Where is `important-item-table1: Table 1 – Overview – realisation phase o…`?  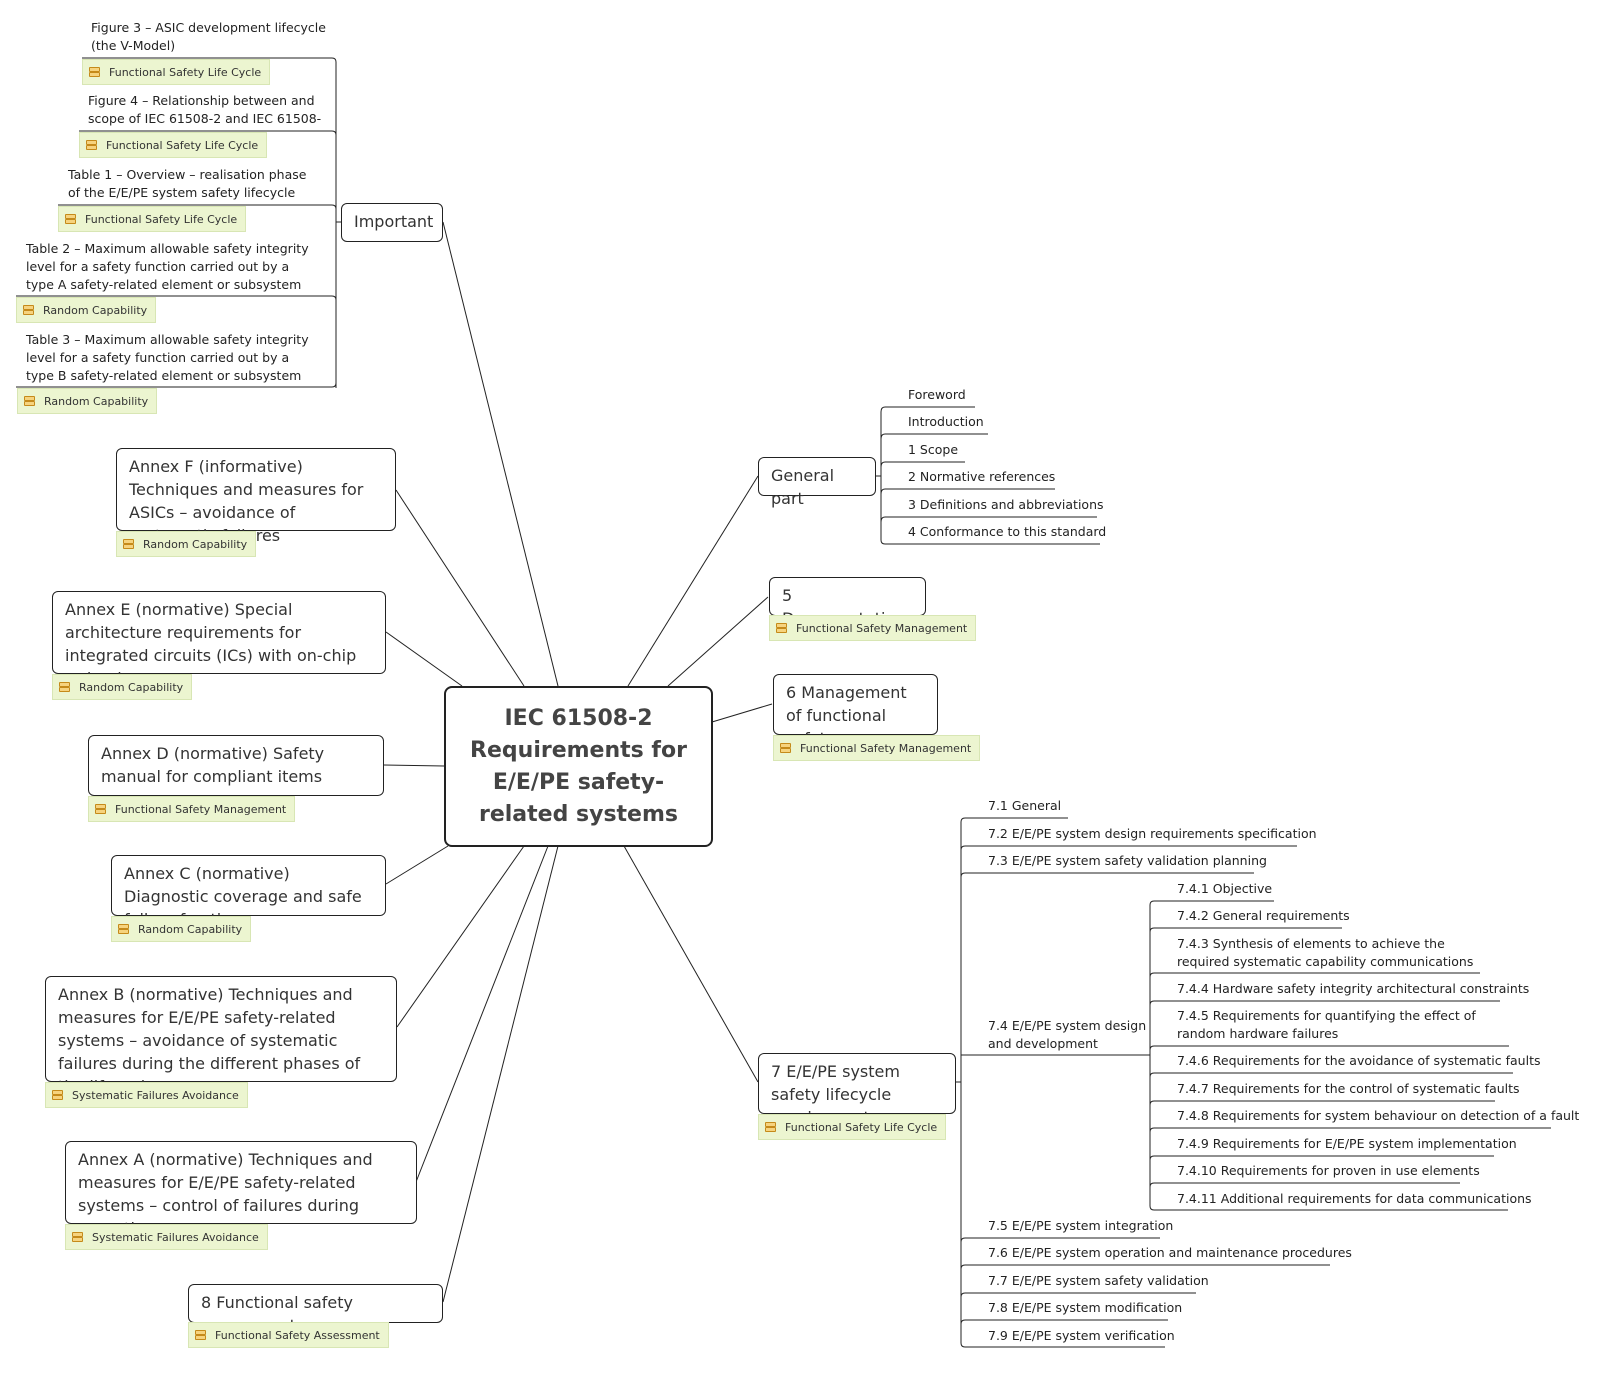 important-item-table1: Table 1 – Overview – realisation phase o… is located at coordinates (190, 184).